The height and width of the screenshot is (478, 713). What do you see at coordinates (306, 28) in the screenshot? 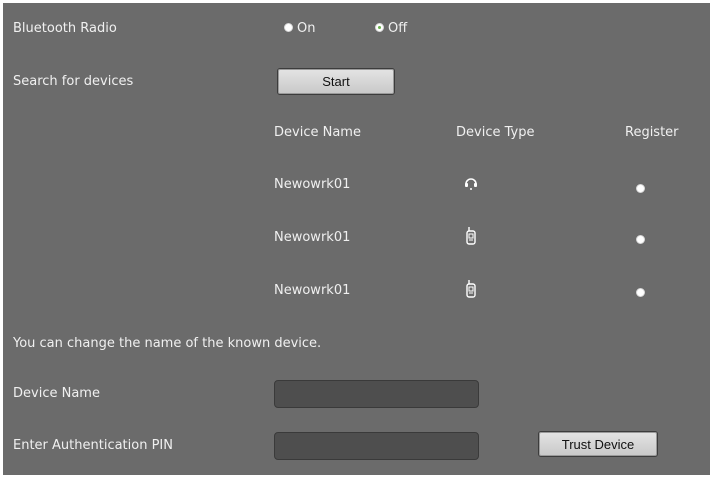
I see `bluetooth-on-label: On` at bounding box center [306, 28].